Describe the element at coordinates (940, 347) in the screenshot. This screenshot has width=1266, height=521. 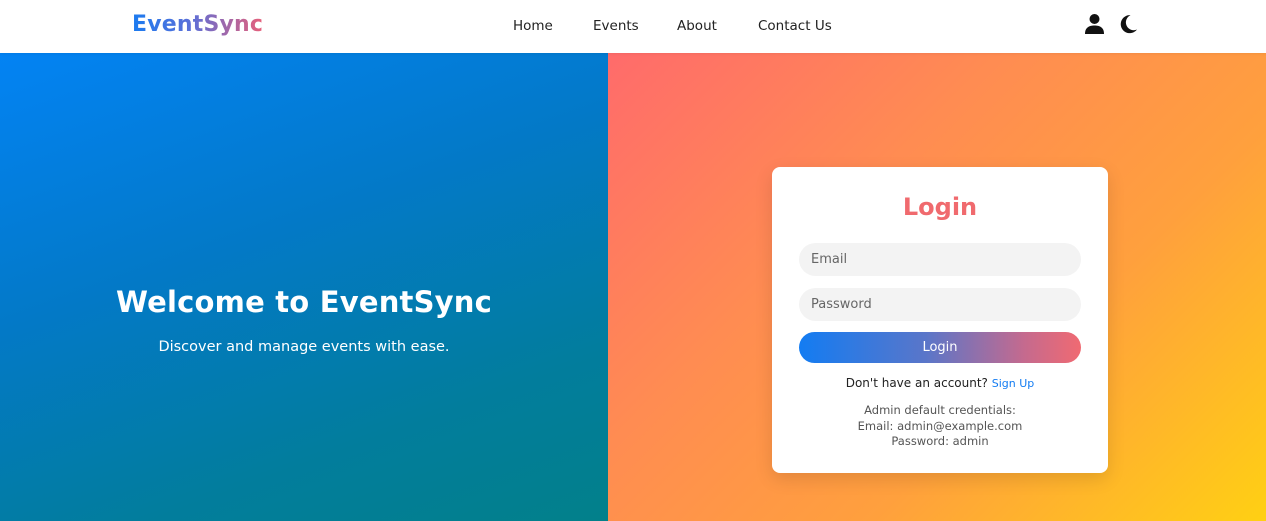
I see `login-button: Login` at that location.